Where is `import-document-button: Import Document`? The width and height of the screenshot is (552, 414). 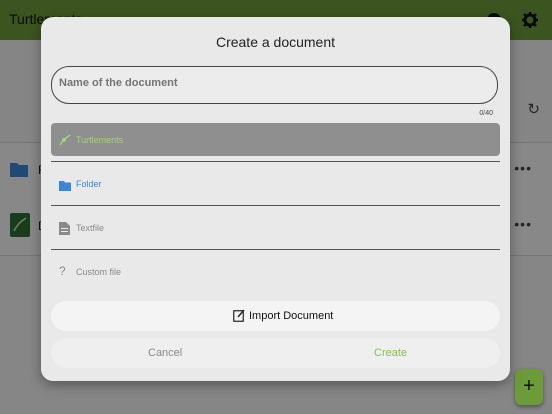
import-document-button: Import Document is located at coordinates (275, 316).